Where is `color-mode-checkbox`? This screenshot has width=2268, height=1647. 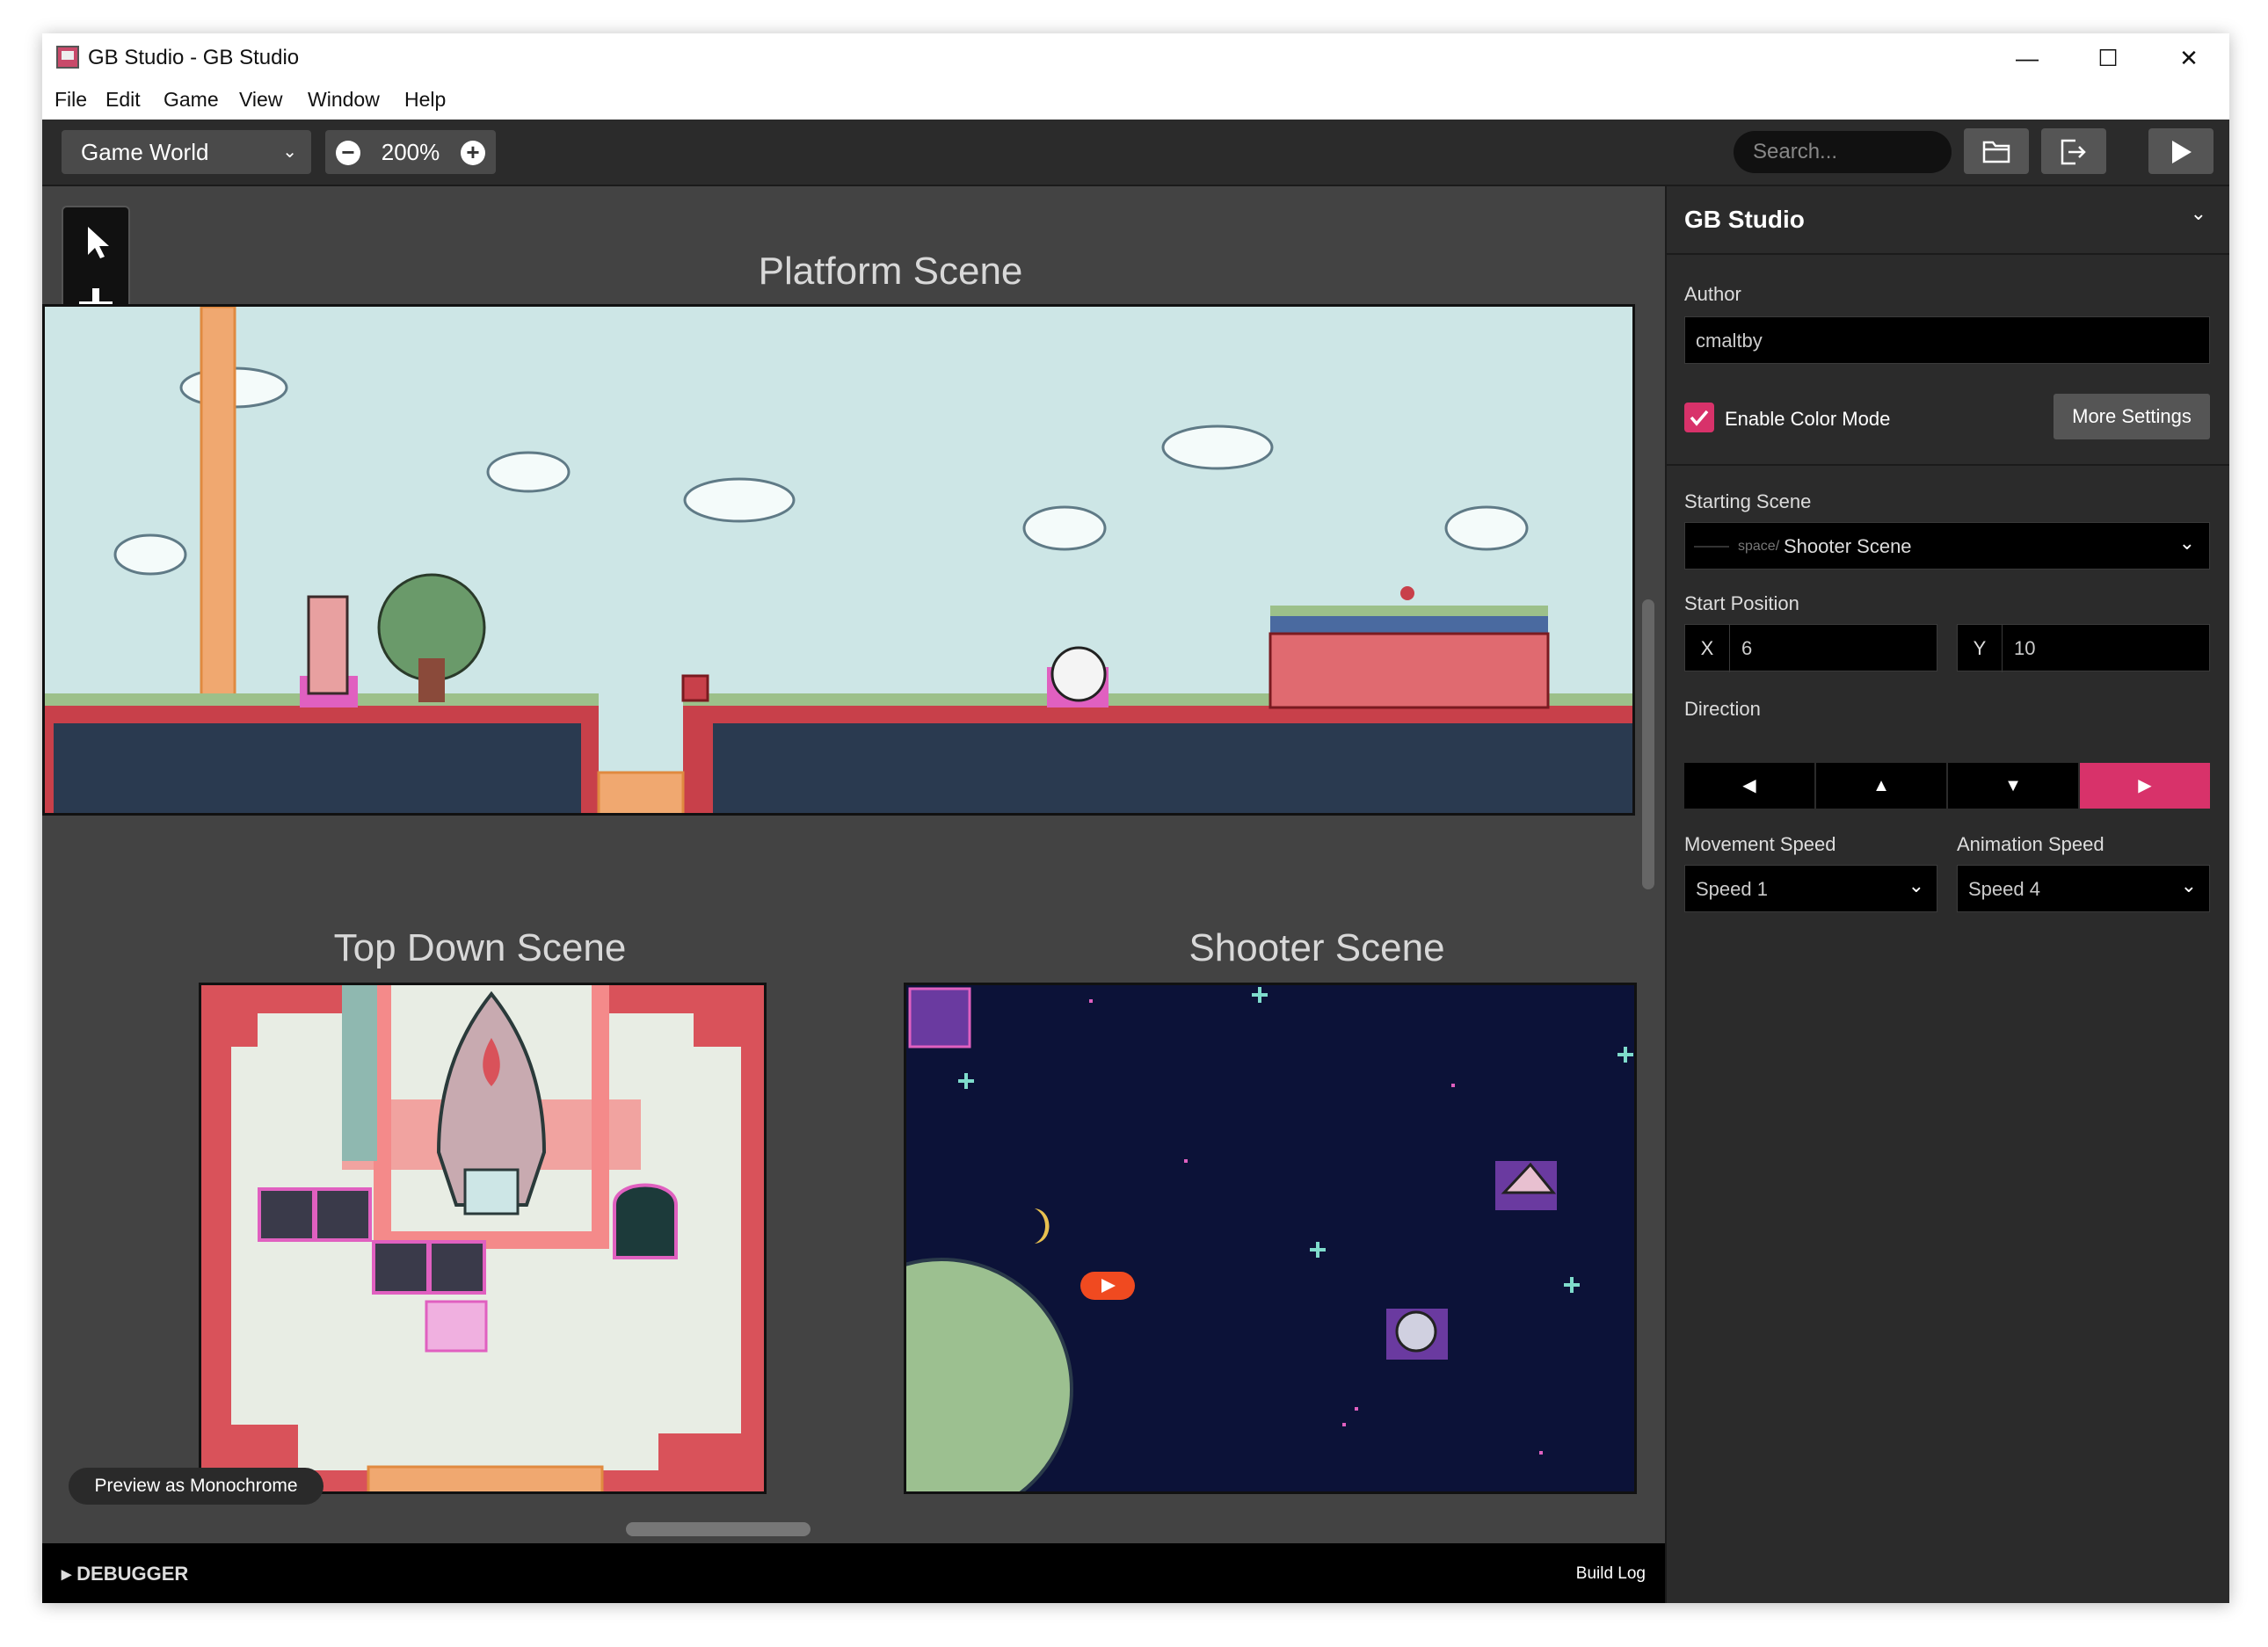
color-mode-checkbox is located at coordinates (1699, 417).